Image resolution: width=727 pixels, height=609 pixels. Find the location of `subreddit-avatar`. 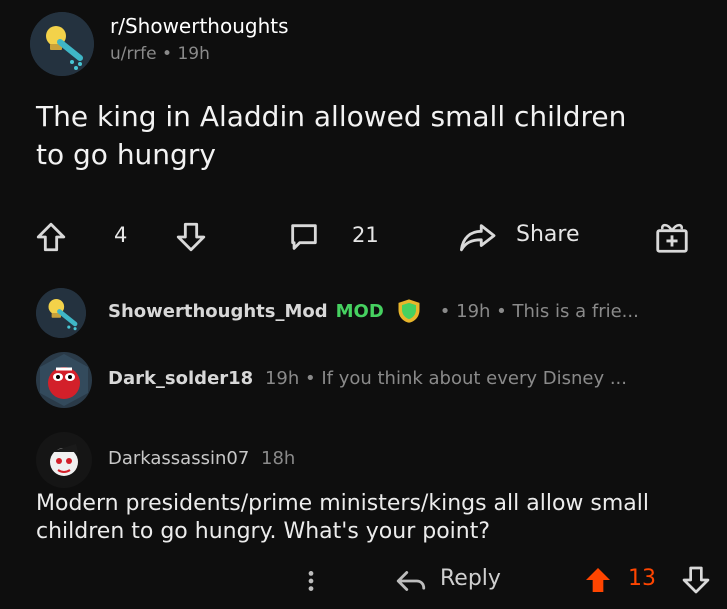

subreddit-avatar is located at coordinates (62, 44).